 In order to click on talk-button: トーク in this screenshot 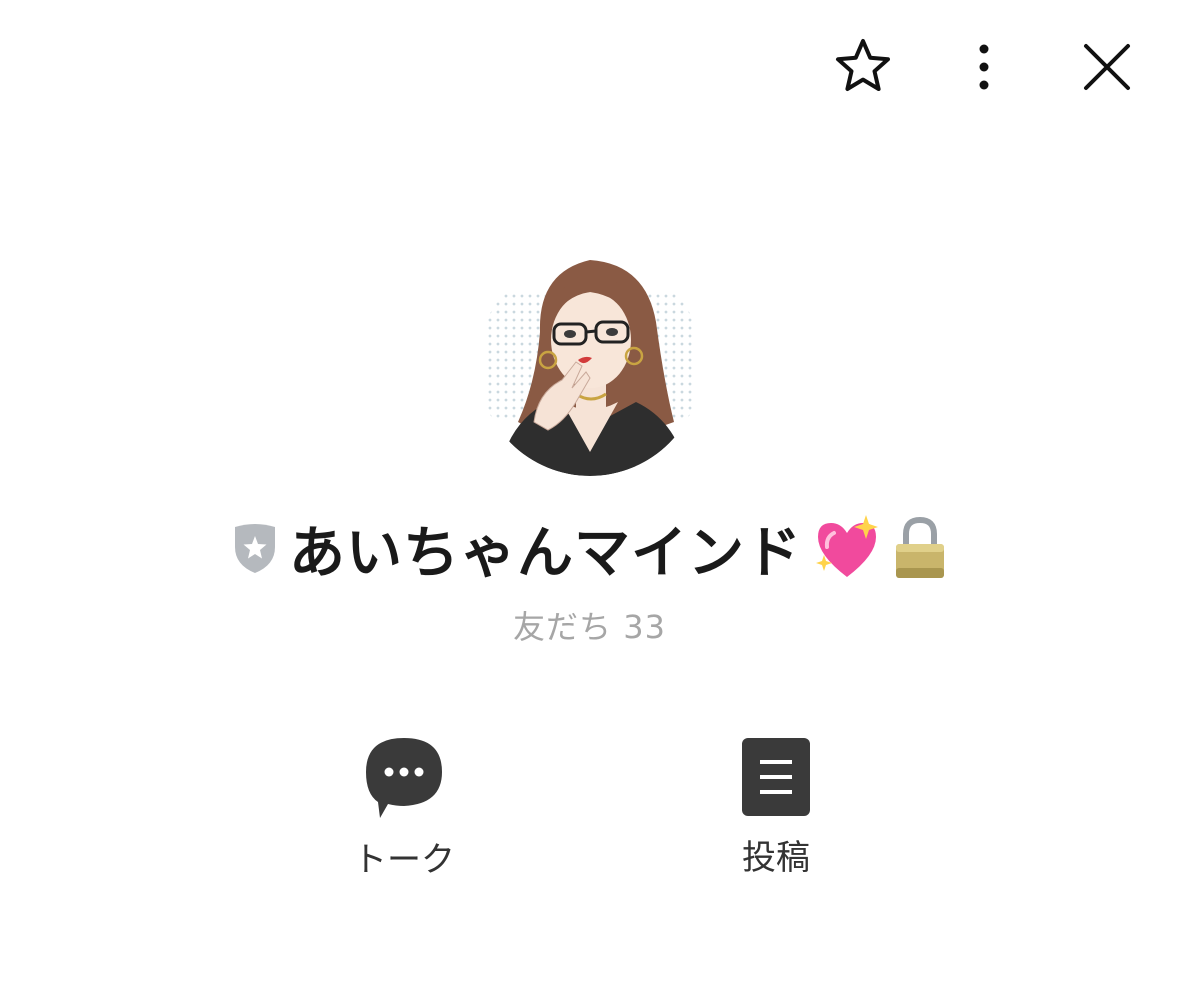, I will do `click(404, 807)`.